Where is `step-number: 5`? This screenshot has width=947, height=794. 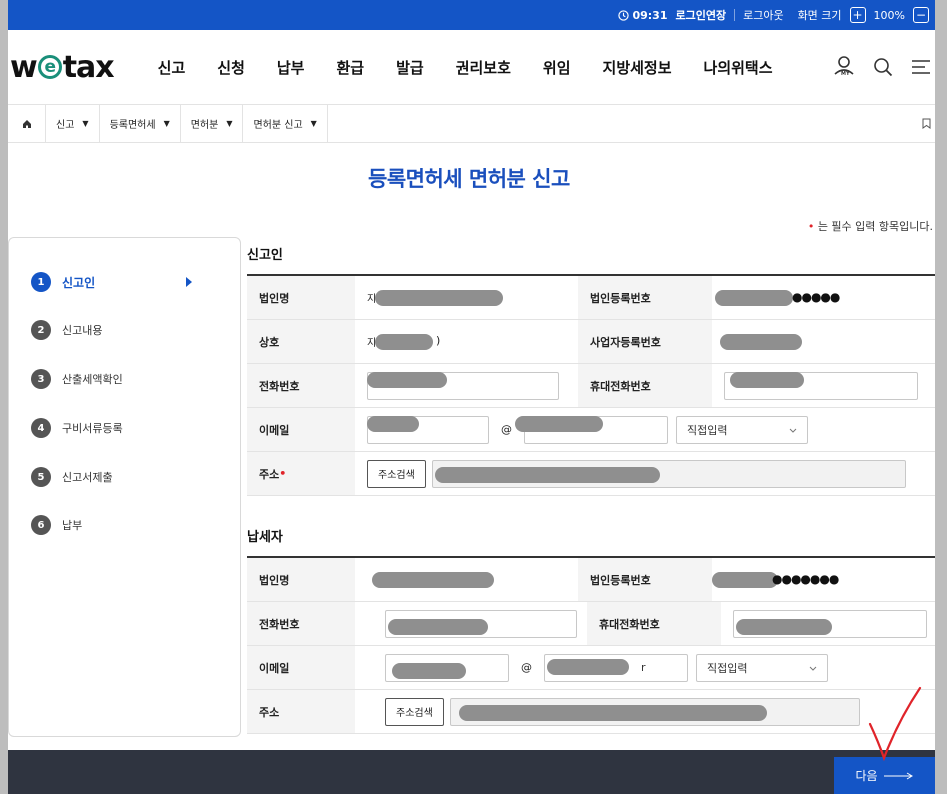 step-number: 5 is located at coordinates (41, 477).